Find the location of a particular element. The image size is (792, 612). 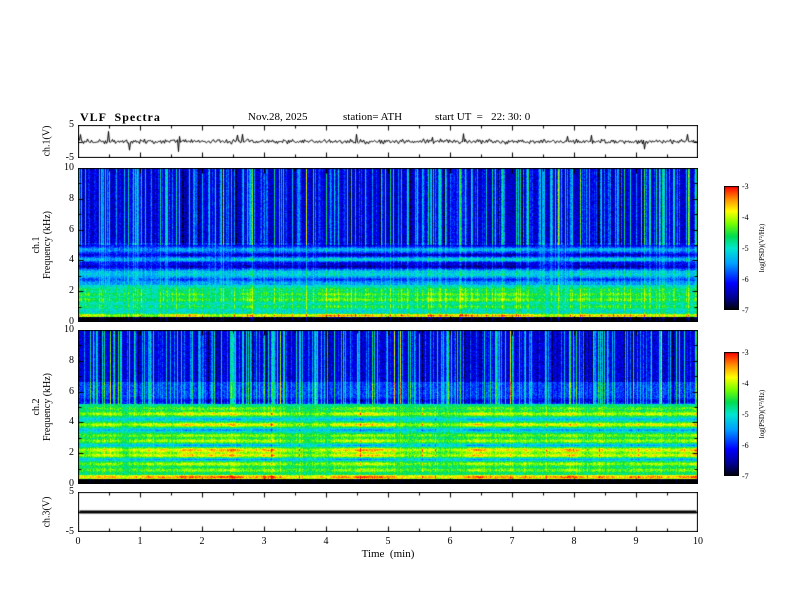

time-tick-label: 3 is located at coordinates (264, 541).